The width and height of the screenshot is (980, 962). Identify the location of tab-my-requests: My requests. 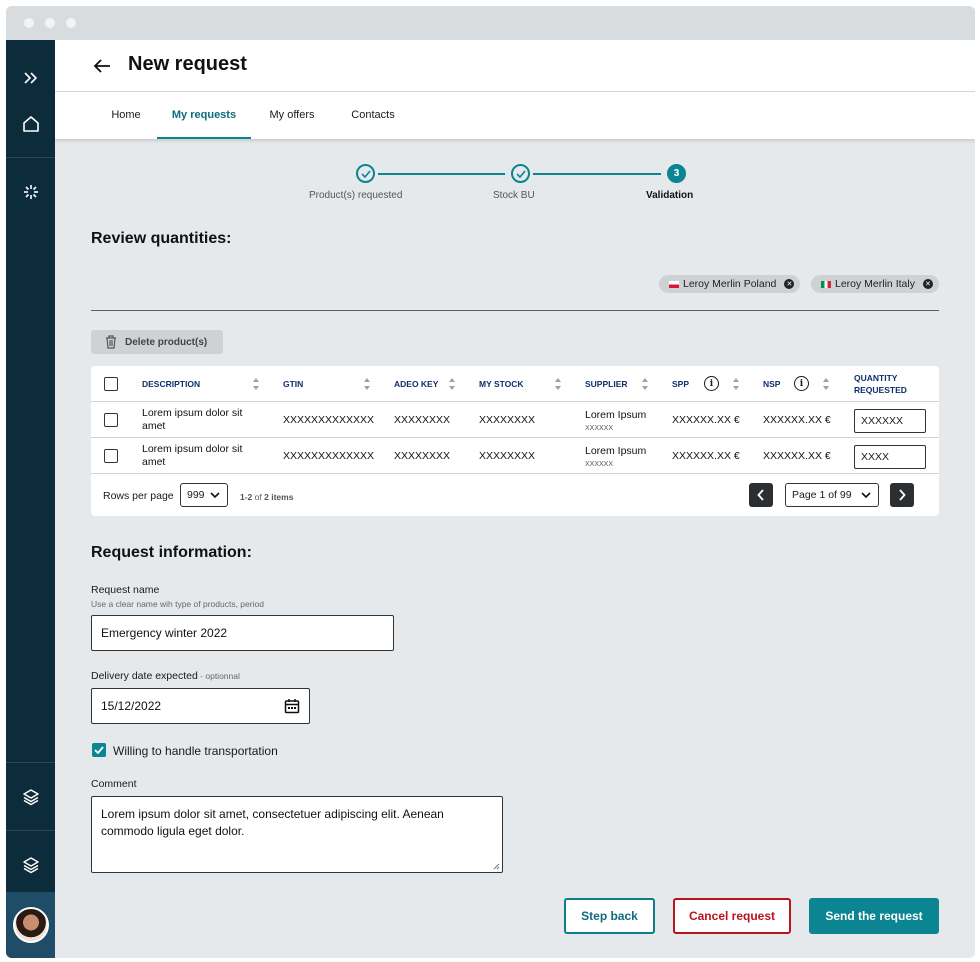
(204, 115).